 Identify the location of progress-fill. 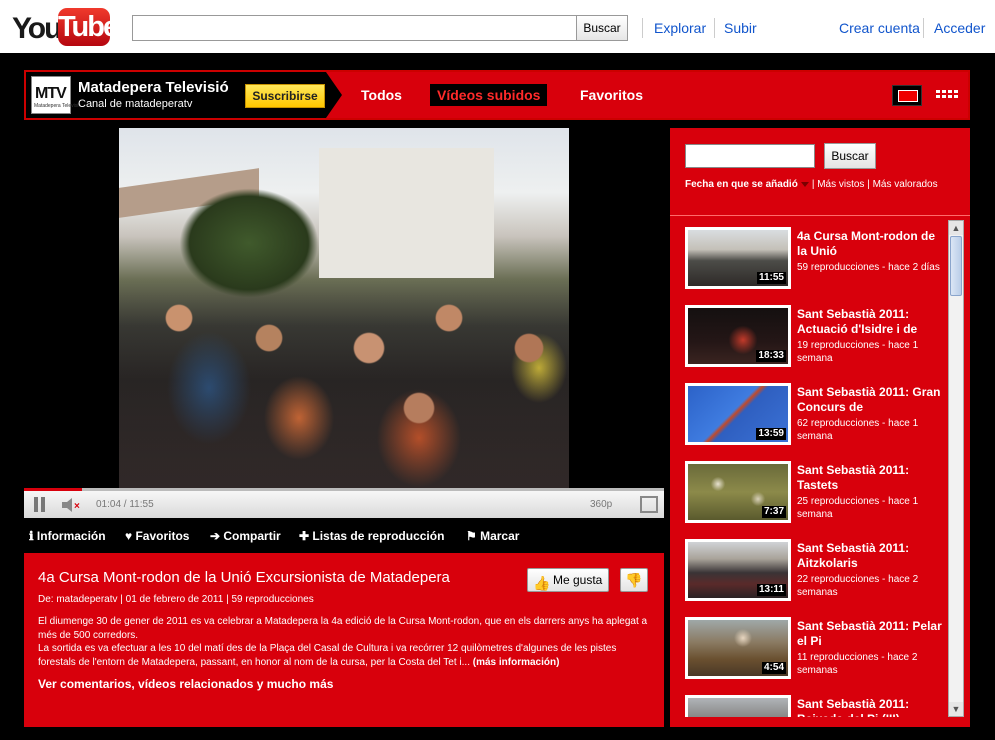
(53, 489).